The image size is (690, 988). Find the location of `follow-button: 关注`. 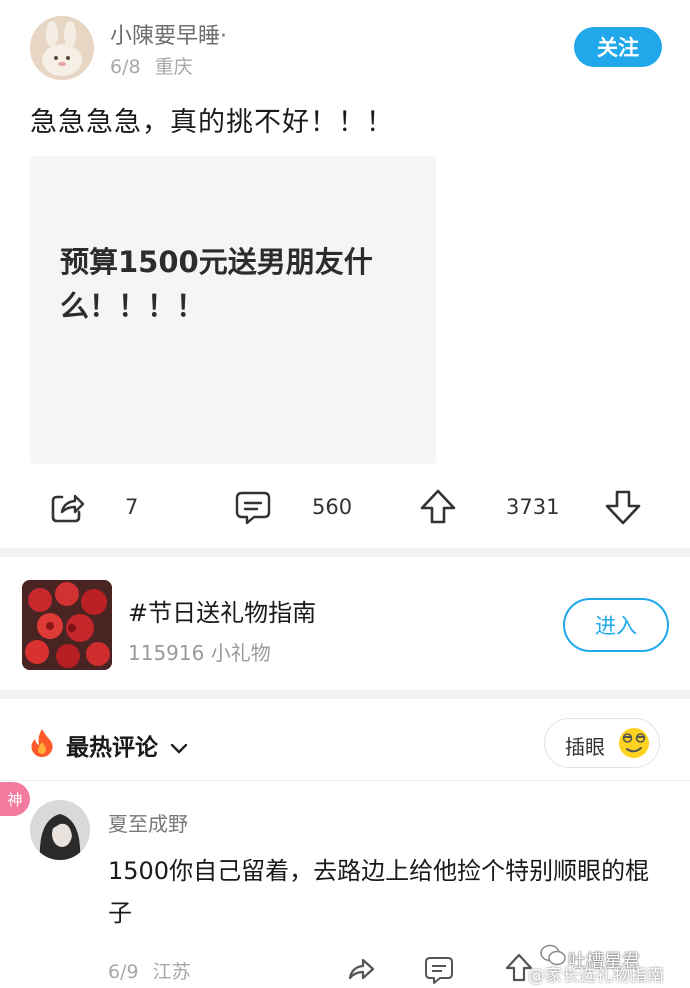

follow-button: 关注 is located at coordinates (618, 47).